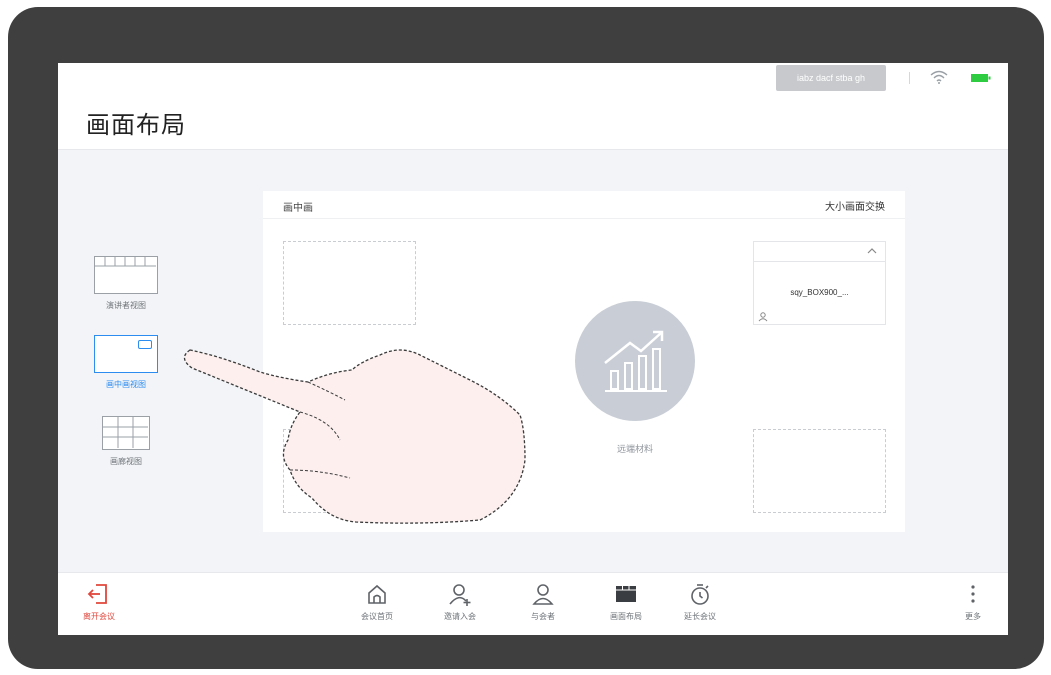 Image resolution: width=1051 pixels, height=675 pixels. I want to click on layout-option-label: 画廊视图, so click(126, 461).